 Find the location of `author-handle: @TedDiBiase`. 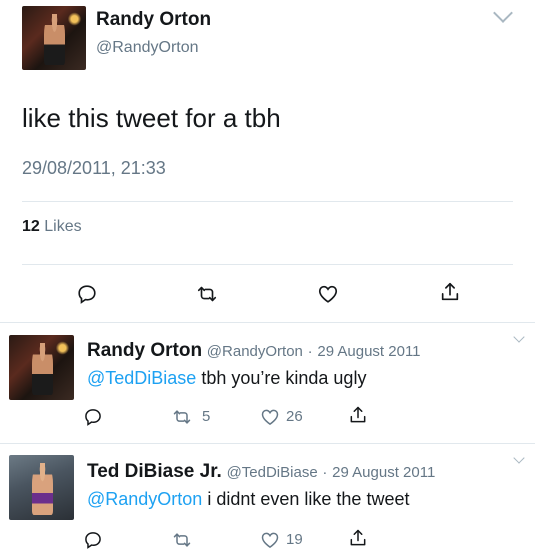

author-handle: @TedDiBiase is located at coordinates (272, 472).